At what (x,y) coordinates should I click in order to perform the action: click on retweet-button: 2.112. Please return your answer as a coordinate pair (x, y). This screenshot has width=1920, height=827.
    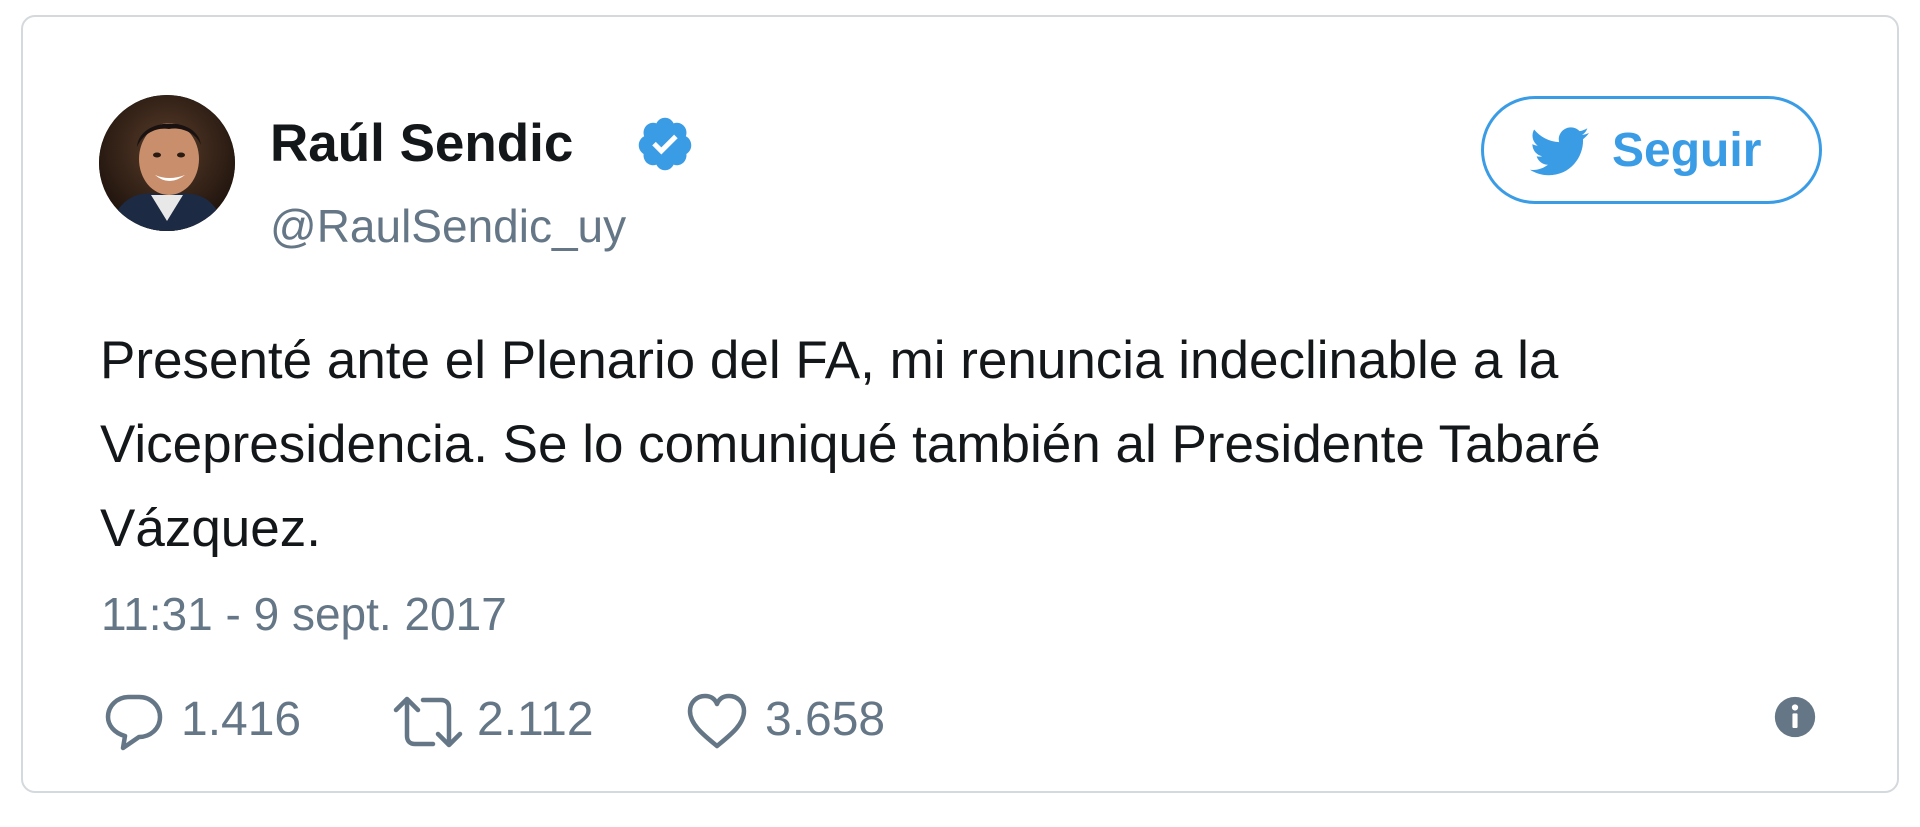
    Looking at the image, I should click on (521, 721).